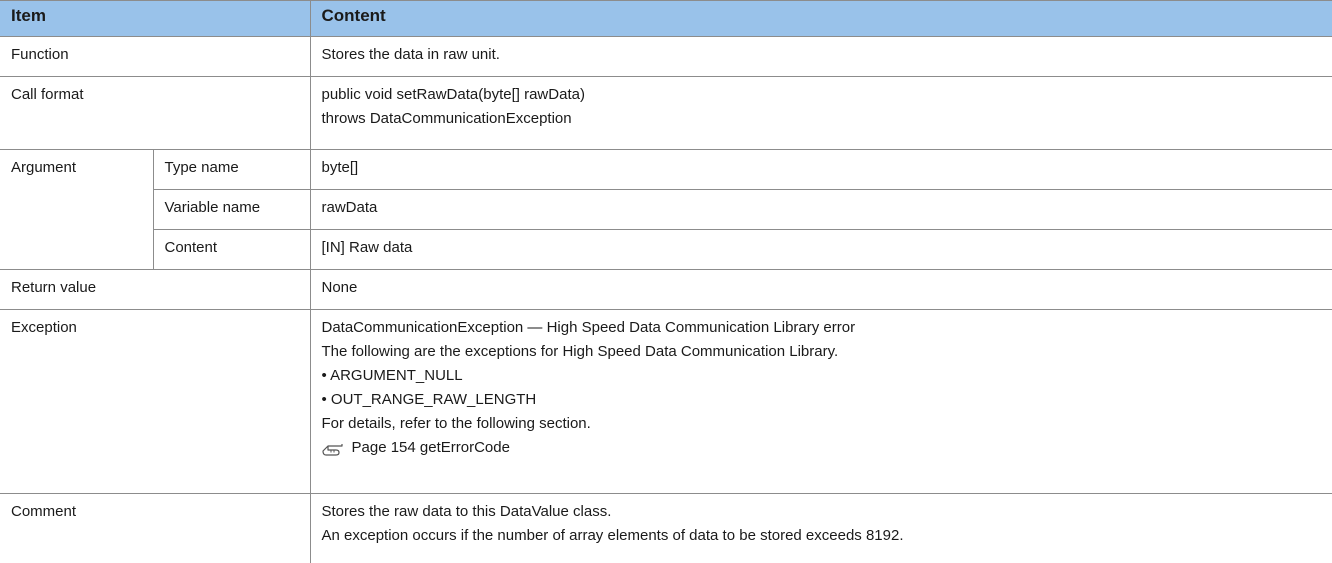 The width and height of the screenshot is (1332, 563). Describe the element at coordinates (155, 113) in the screenshot. I see `row-label-call-format: Call format` at that location.